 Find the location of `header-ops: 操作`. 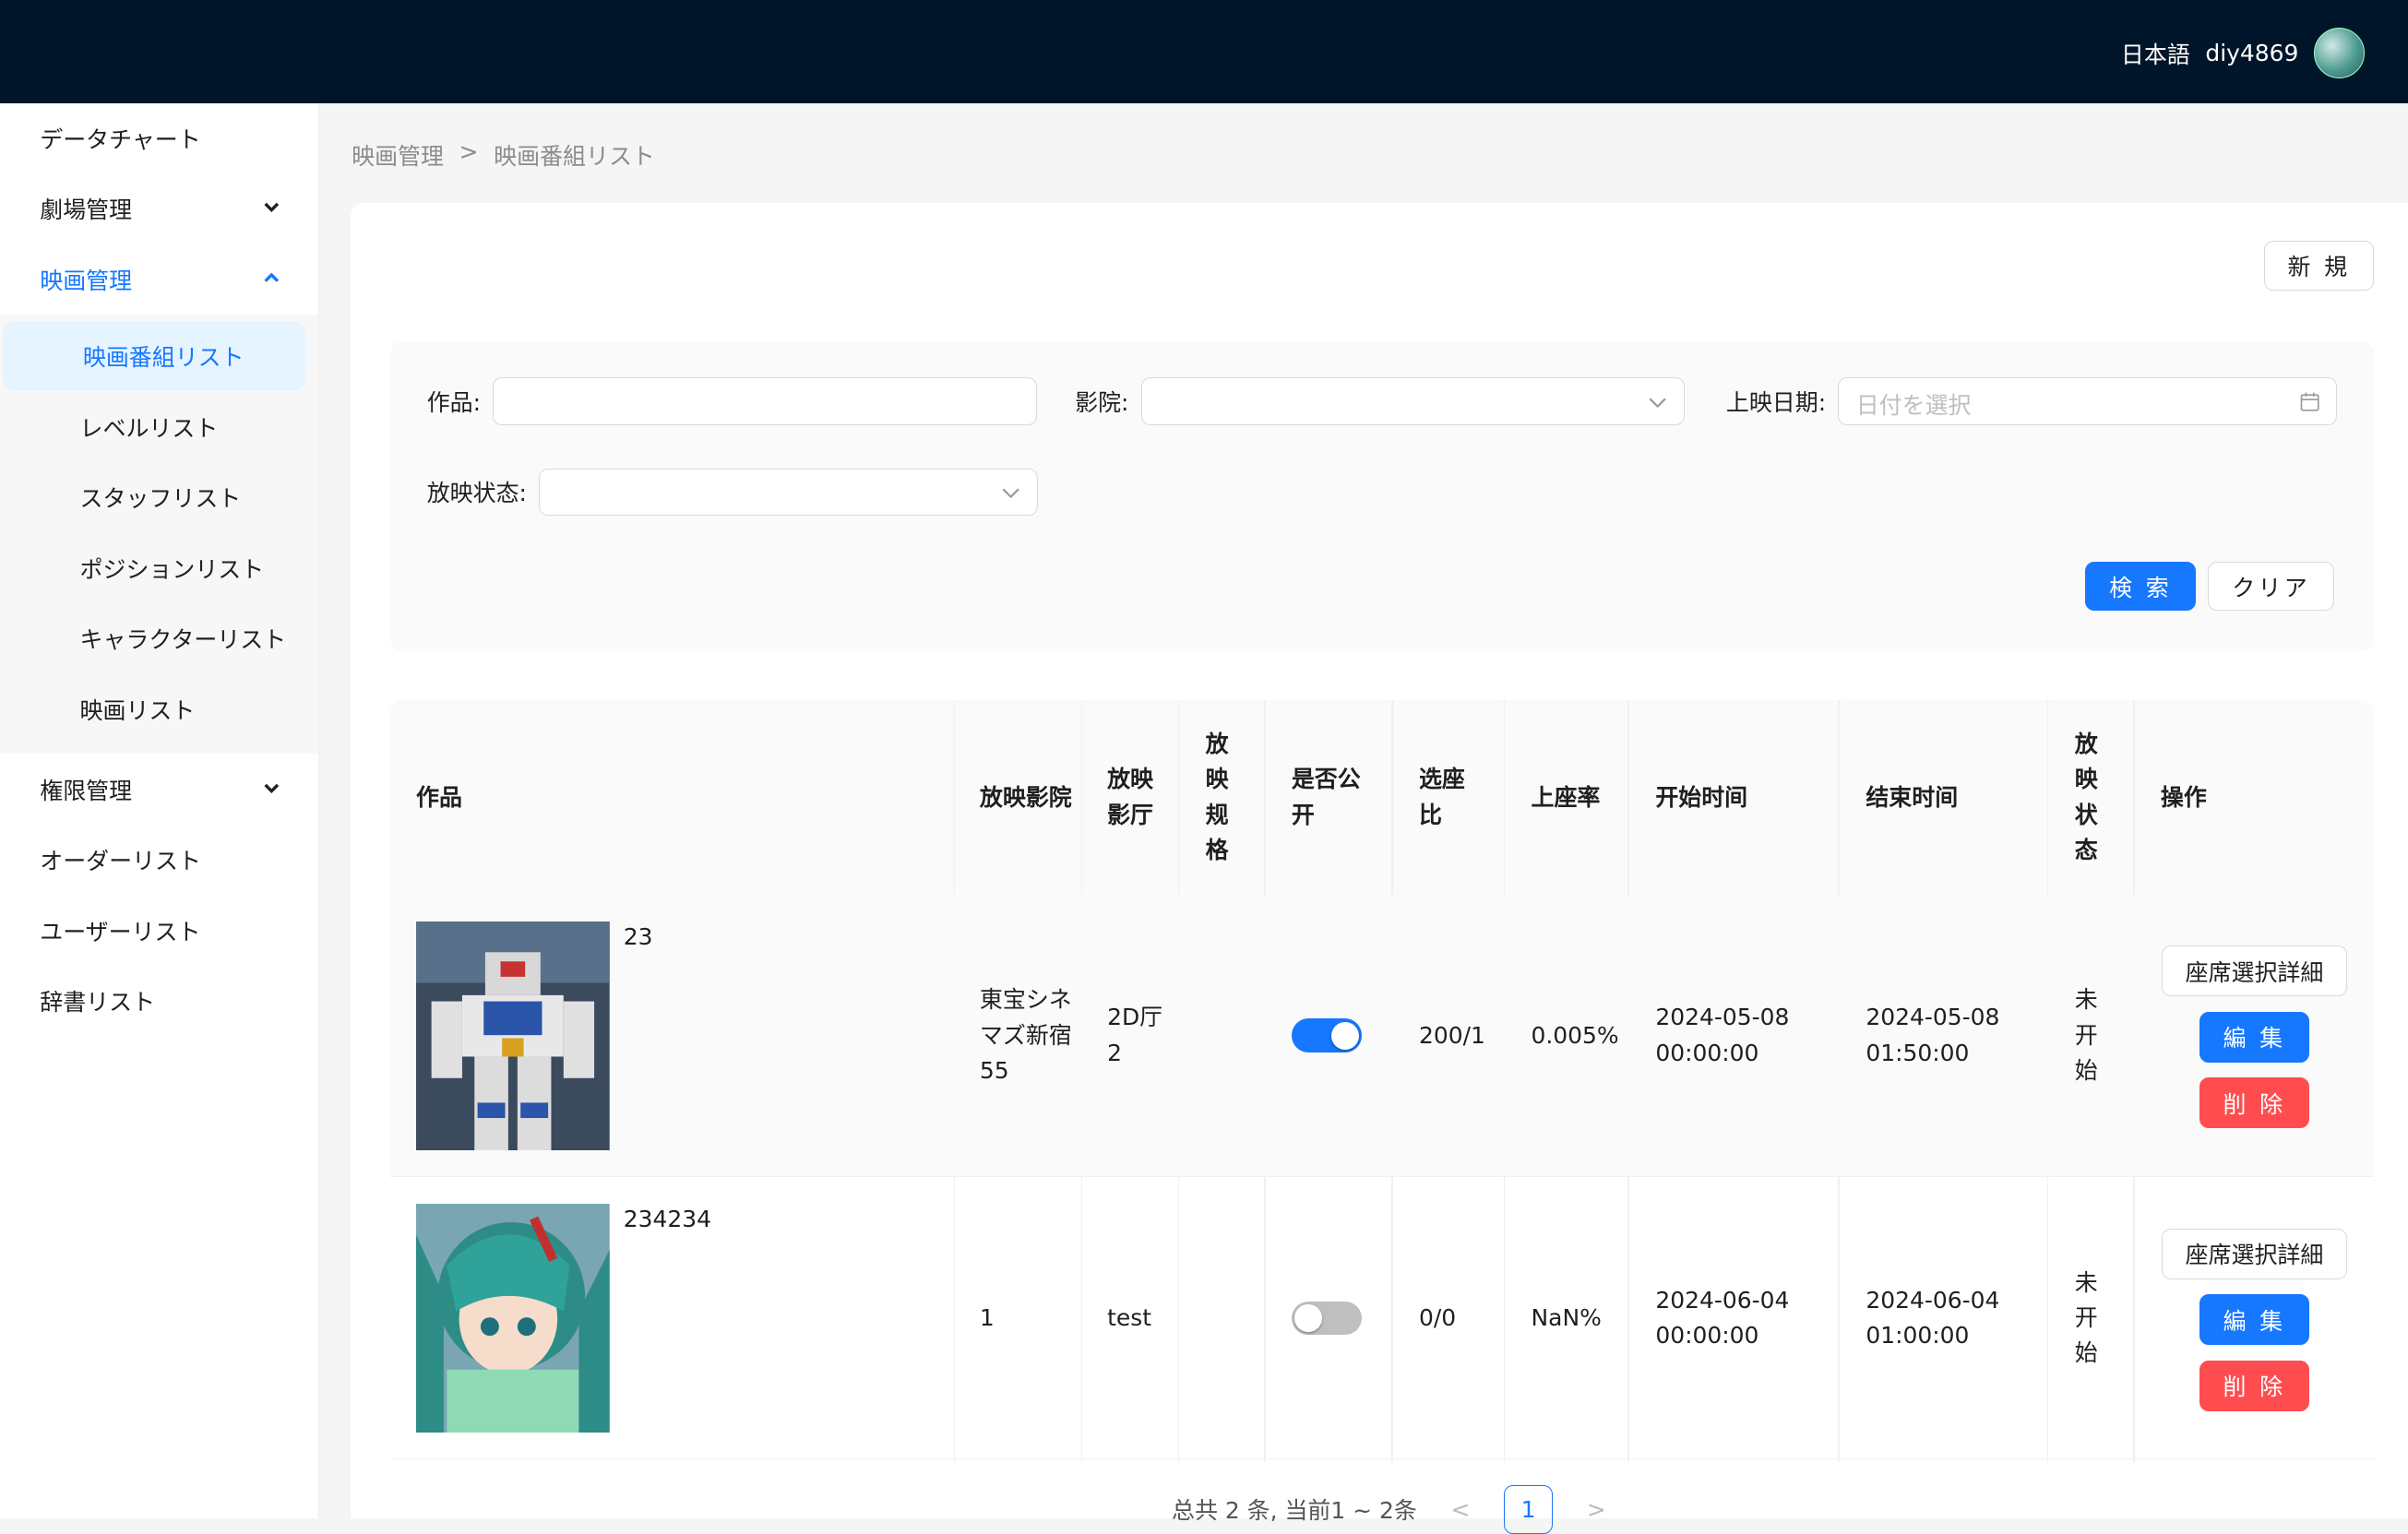

header-ops: 操作 is located at coordinates (2183, 797).